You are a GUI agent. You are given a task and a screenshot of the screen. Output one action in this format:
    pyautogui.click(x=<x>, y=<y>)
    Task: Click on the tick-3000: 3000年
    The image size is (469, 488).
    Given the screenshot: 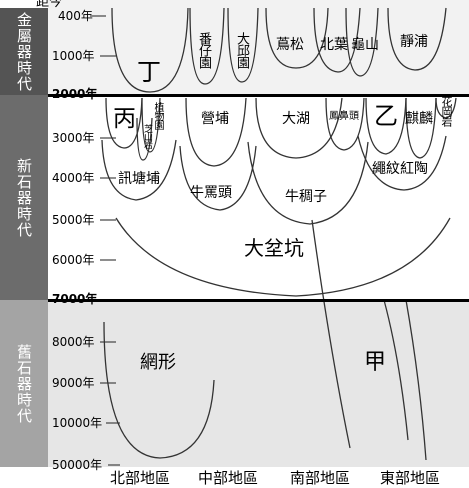 What is the action you would take?
    pyautogui.click(x=73, y=138)
    